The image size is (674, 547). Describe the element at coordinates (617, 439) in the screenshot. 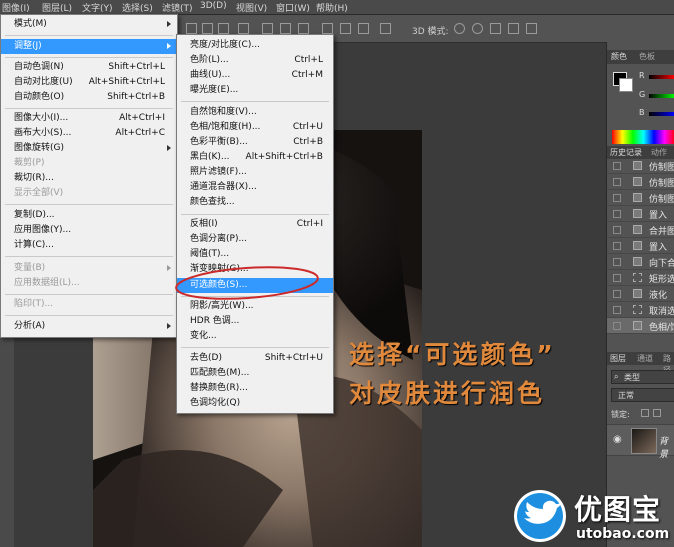

I see `eye-icon: ◉` at that location.